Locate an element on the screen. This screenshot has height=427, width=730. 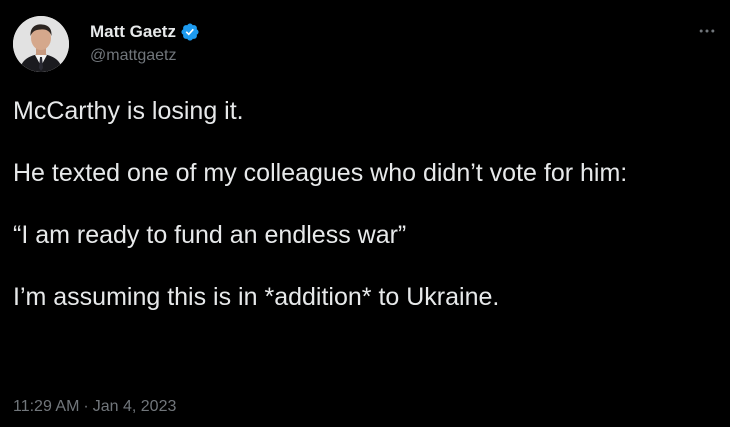
tweet-date: Jan 4, 2023 is located at coordinates (135, 406).